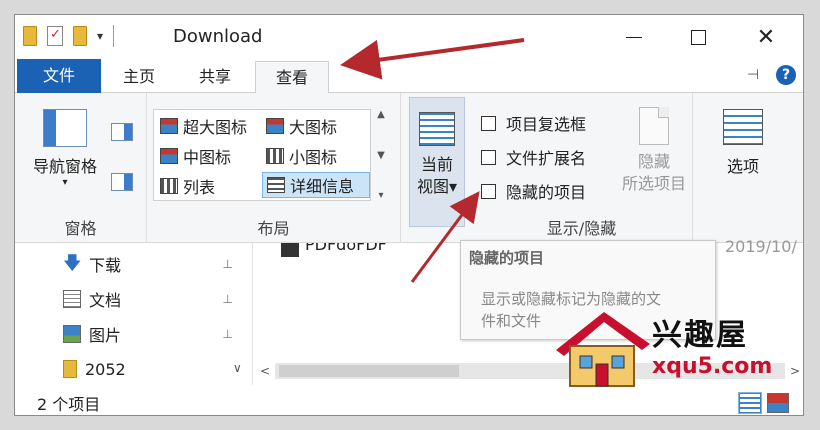 The width and height of the screenshot is (820, 430). I want to click on layout-extra-large-icons: 超大图标, so click(208, 126).